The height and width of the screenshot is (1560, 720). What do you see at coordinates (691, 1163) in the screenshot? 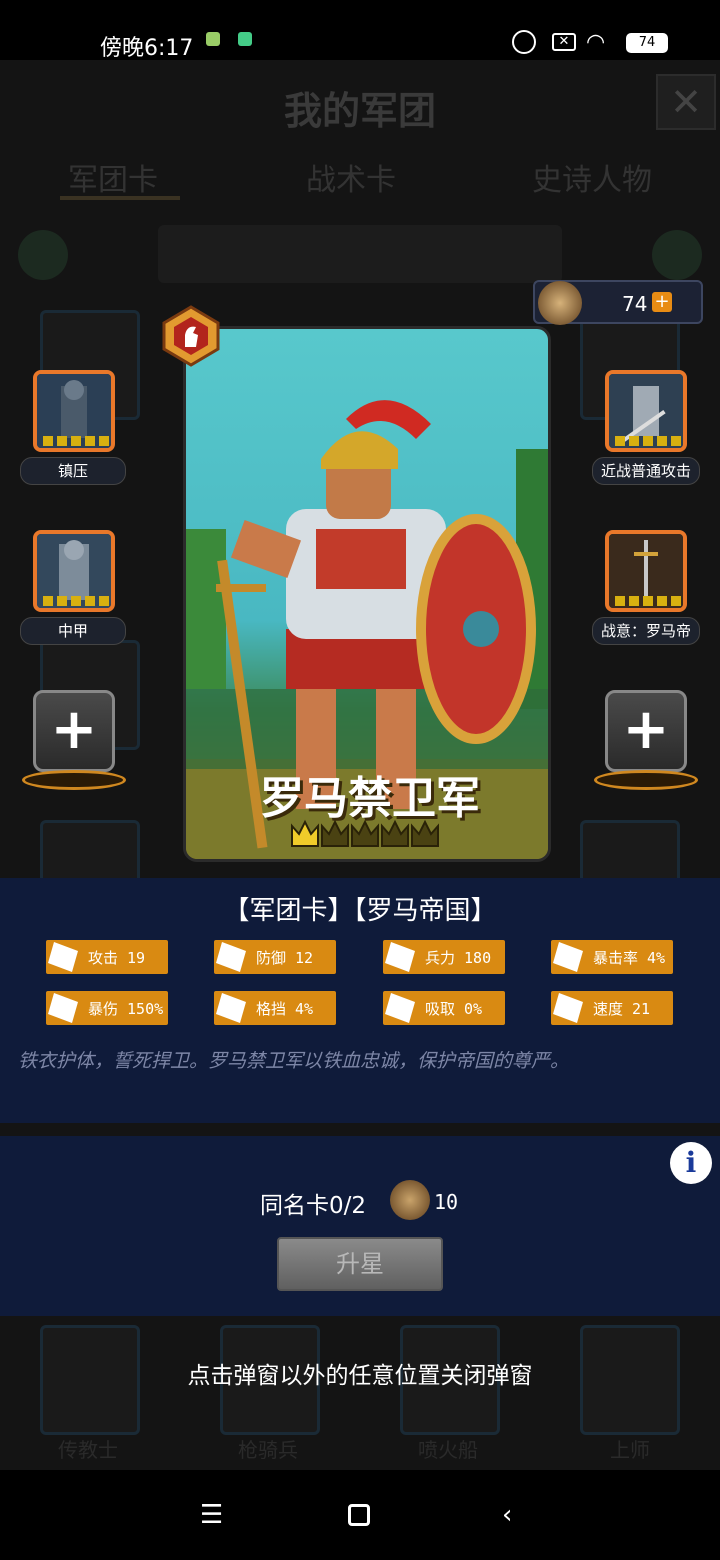
I see `info-icon: i` at bounding box center [691, 1163].